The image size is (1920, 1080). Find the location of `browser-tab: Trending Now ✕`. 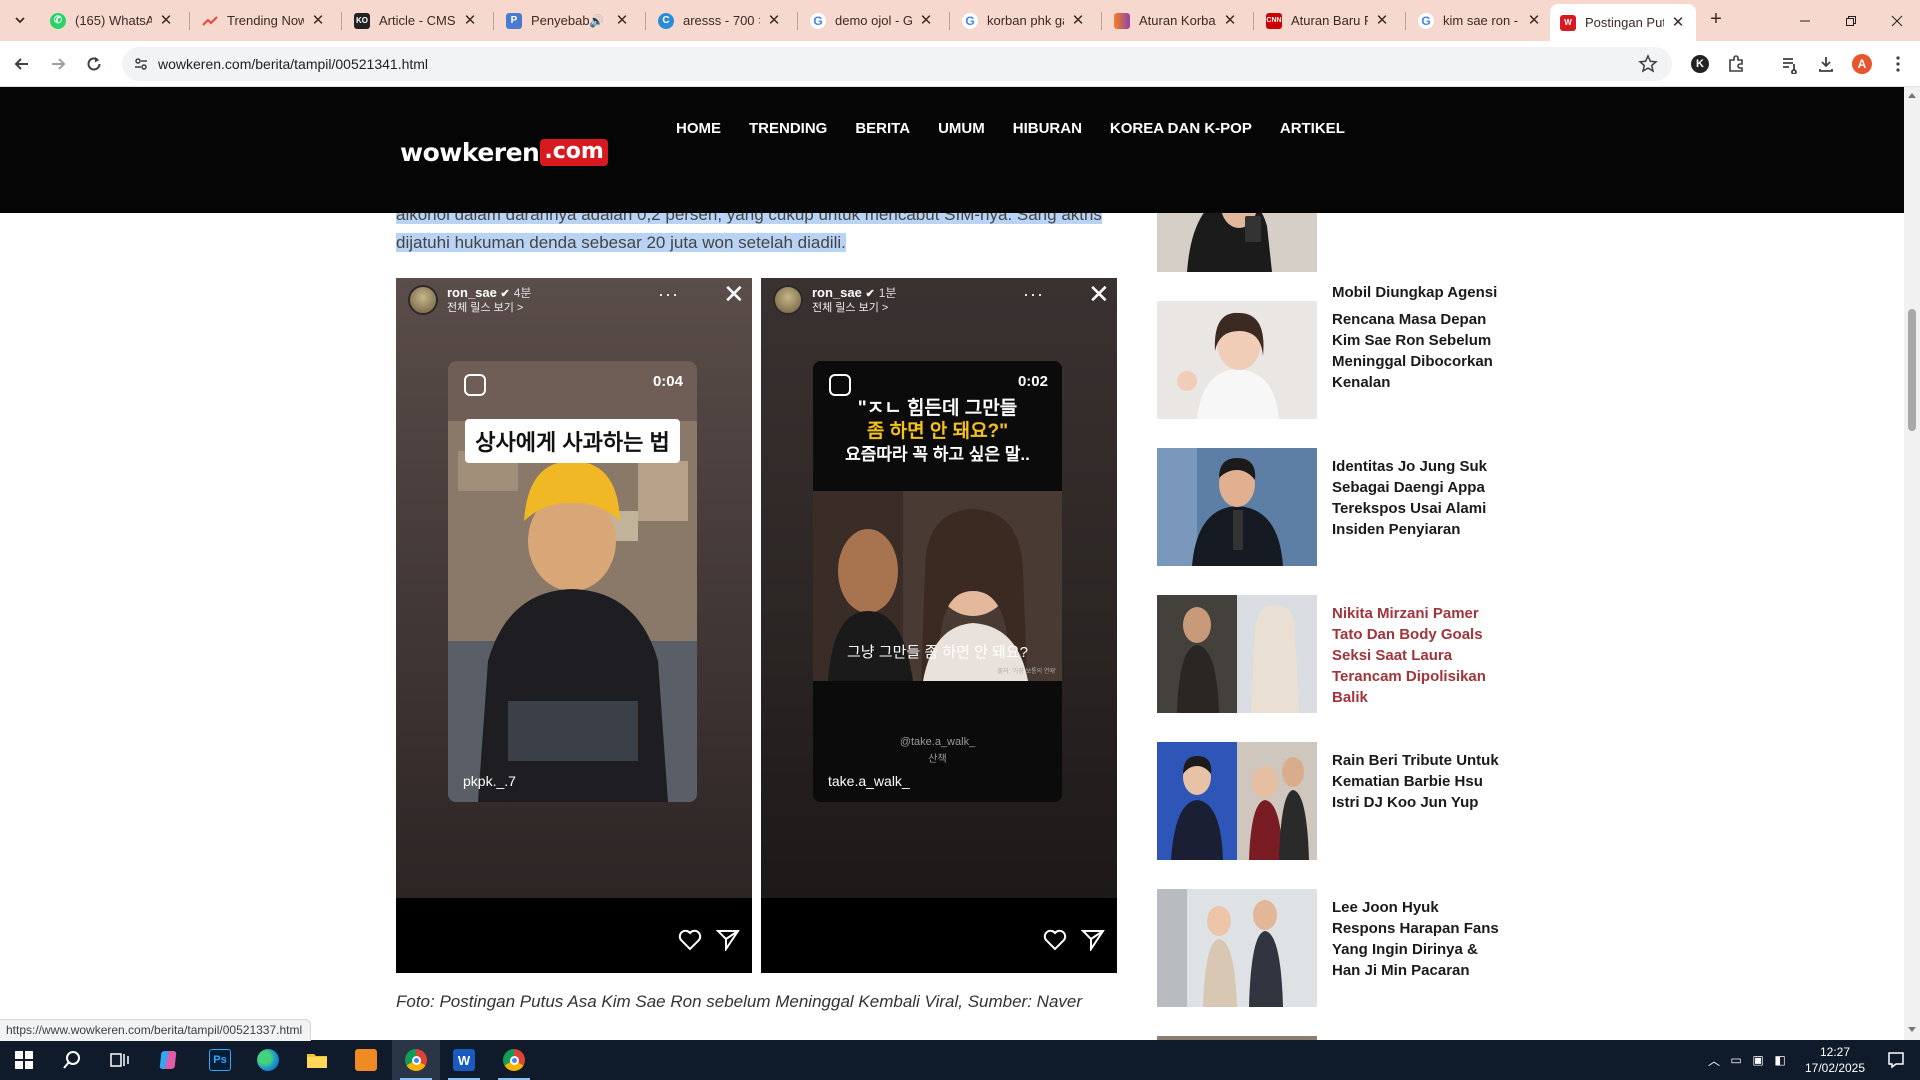

browser-tab: Trending Now ✕ is located at coordinates (264, 20).